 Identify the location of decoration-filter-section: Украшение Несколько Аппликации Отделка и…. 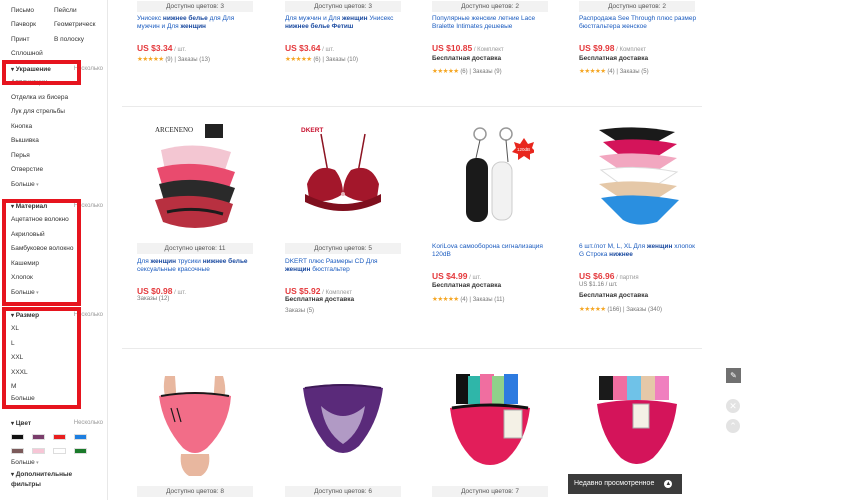
(57, 127).